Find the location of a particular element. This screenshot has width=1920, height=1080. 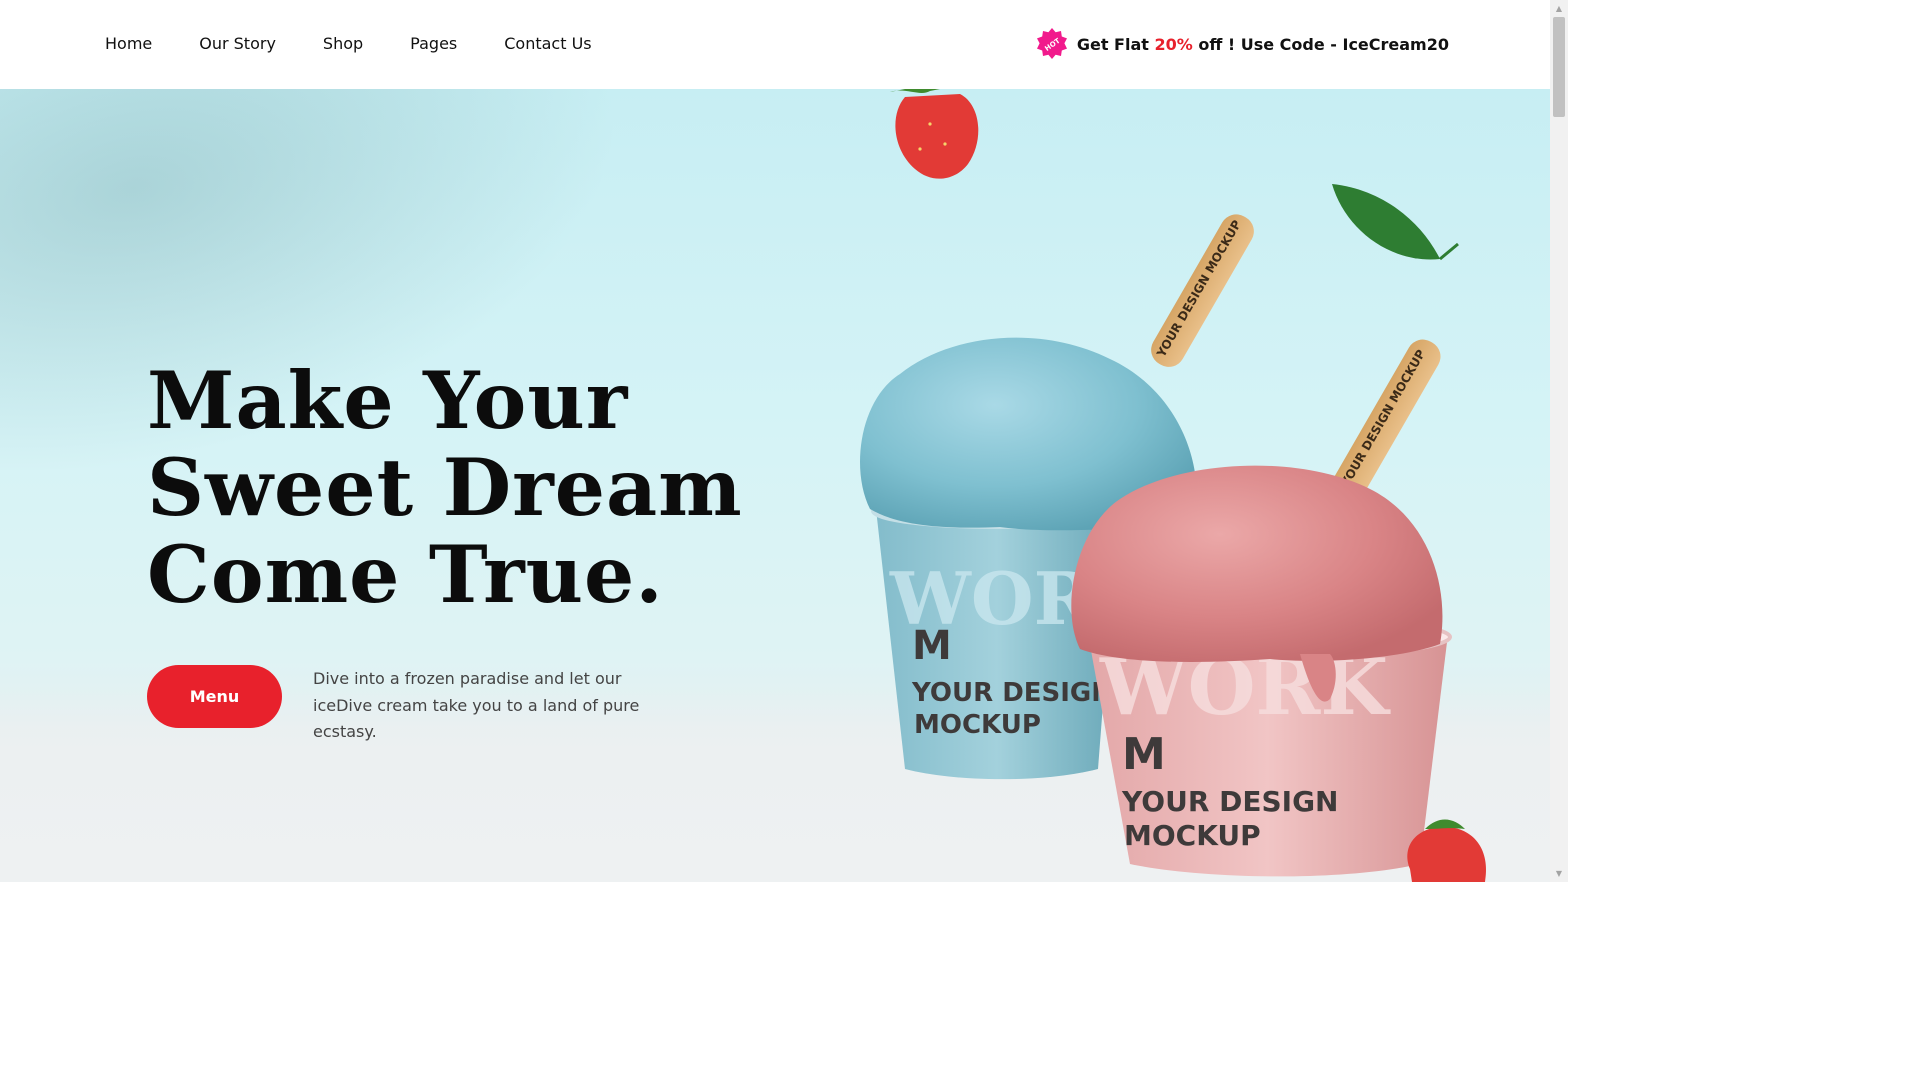

pink-stick-text: YOUR DESIGN MOCKUP is located at coordinates (1383, 418).